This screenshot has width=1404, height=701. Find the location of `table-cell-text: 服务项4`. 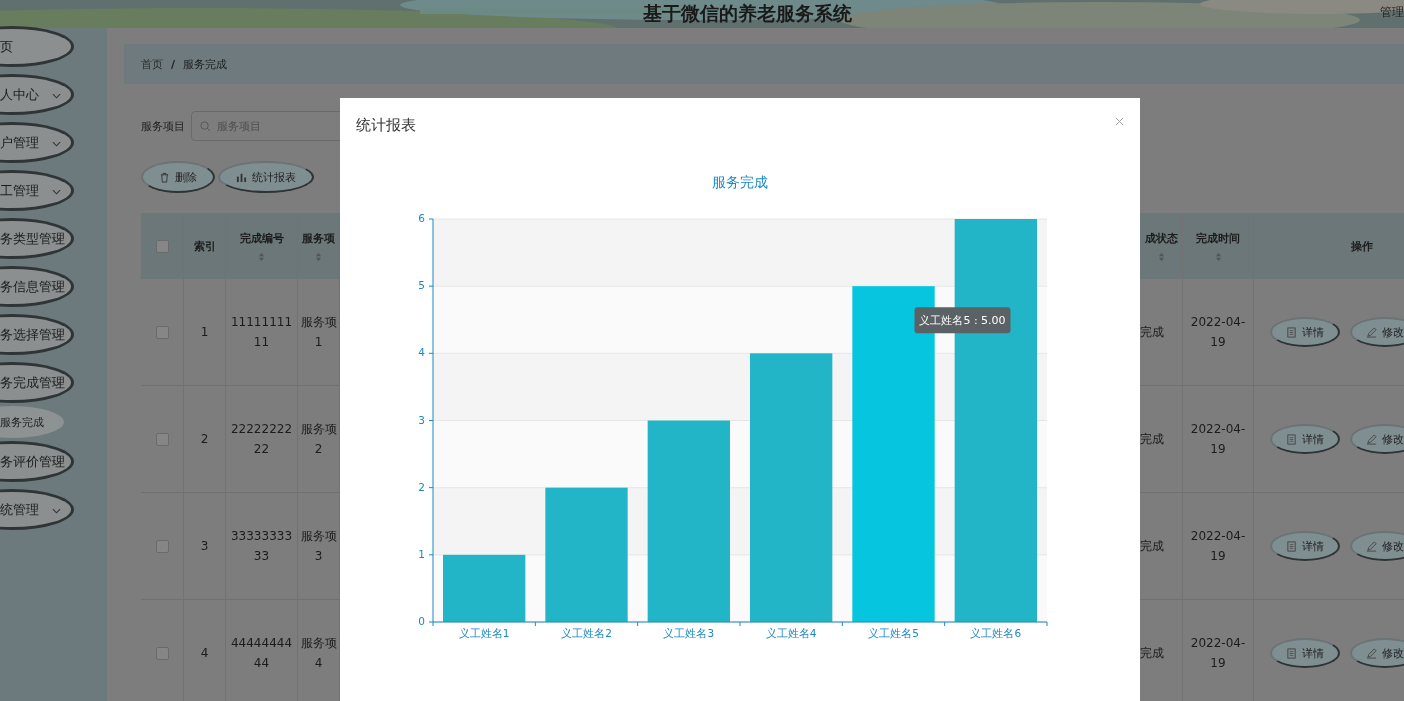

table-cell-text: 服务项4 is located at coordinates (318, 653).